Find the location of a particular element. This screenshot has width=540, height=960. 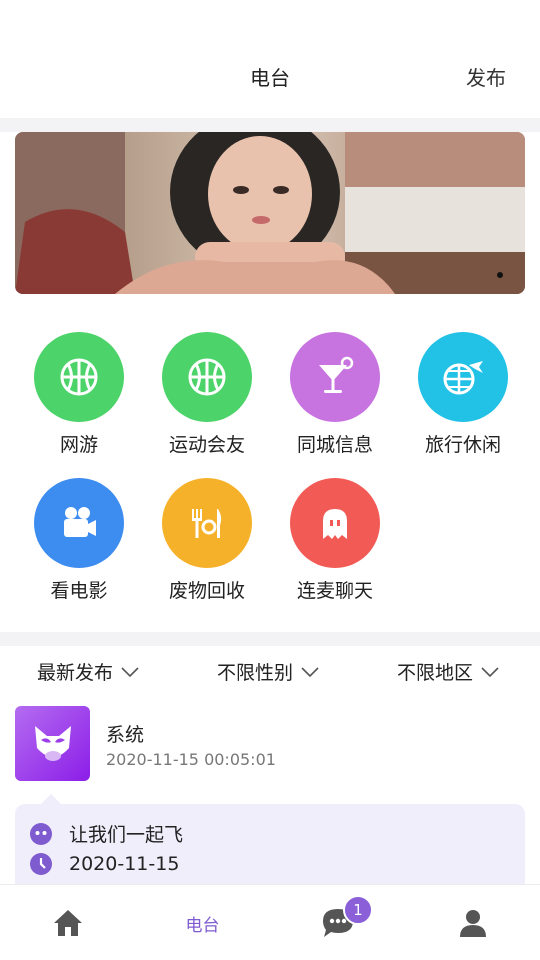

category-item-recycling: 废物回收 is located at coordinates (207, 540).